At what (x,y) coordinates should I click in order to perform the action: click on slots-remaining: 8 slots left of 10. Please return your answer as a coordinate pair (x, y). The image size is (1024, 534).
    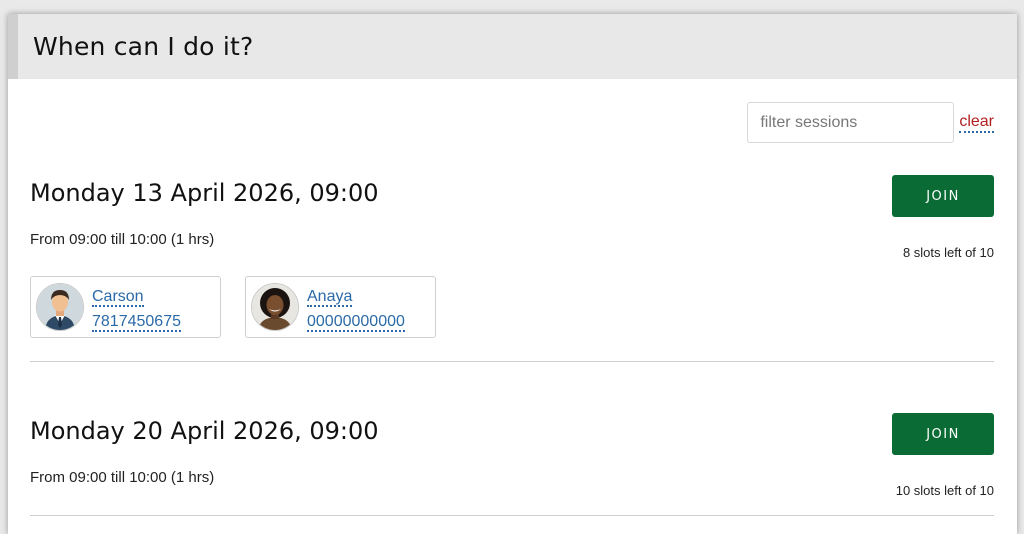
    Looking at the image, I should click on (948, 252).